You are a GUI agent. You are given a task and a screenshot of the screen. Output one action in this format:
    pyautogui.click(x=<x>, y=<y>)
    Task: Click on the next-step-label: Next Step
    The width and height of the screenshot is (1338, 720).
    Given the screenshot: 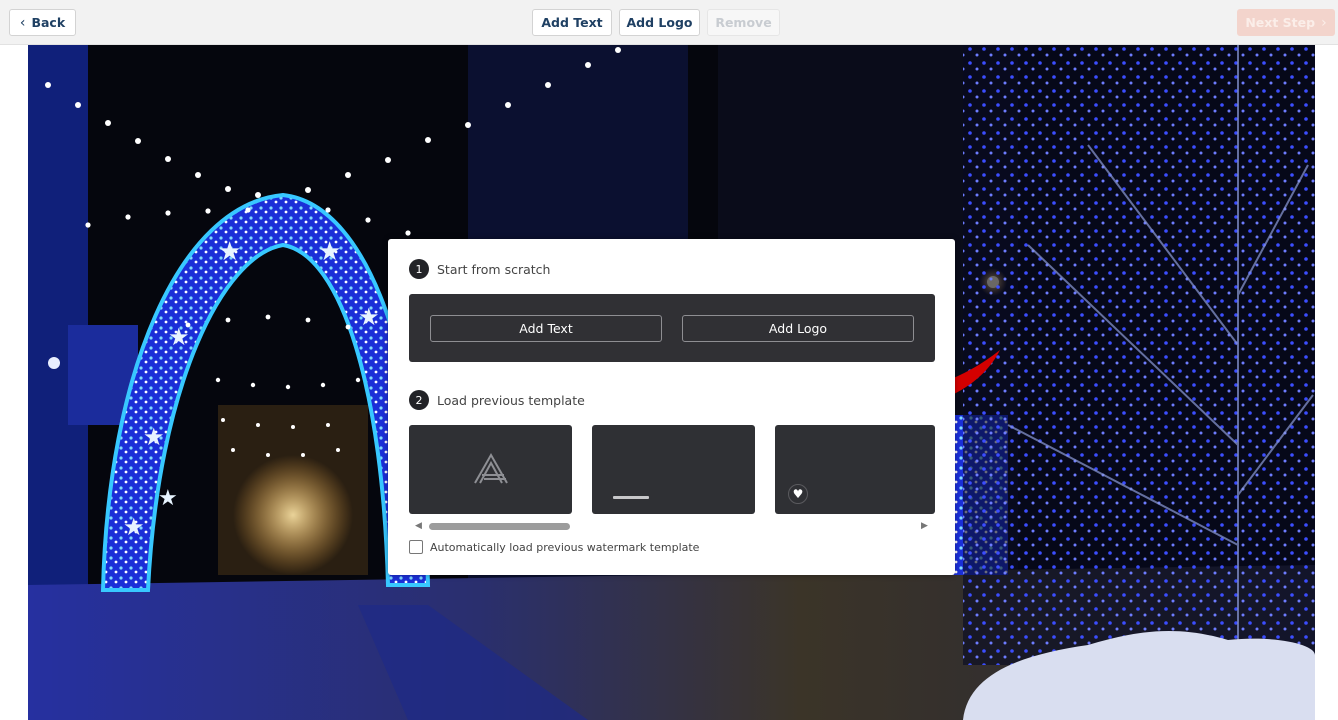 What is the action you would take?
    pyautogui.click(x=1280, y=22)
    